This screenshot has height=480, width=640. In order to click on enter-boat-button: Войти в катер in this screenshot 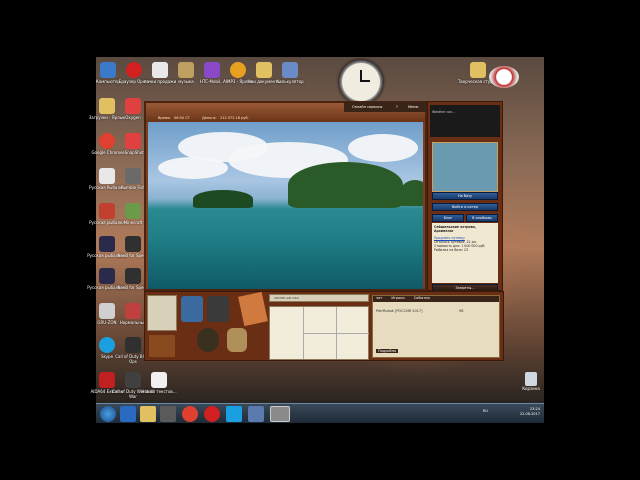, I will do `click(465, 207)`.